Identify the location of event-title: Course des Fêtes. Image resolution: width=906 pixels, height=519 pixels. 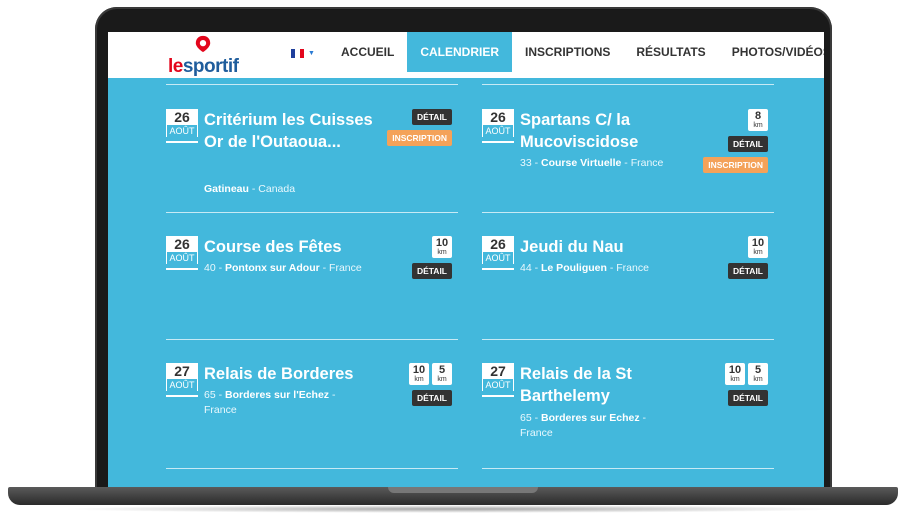
(299, 247).